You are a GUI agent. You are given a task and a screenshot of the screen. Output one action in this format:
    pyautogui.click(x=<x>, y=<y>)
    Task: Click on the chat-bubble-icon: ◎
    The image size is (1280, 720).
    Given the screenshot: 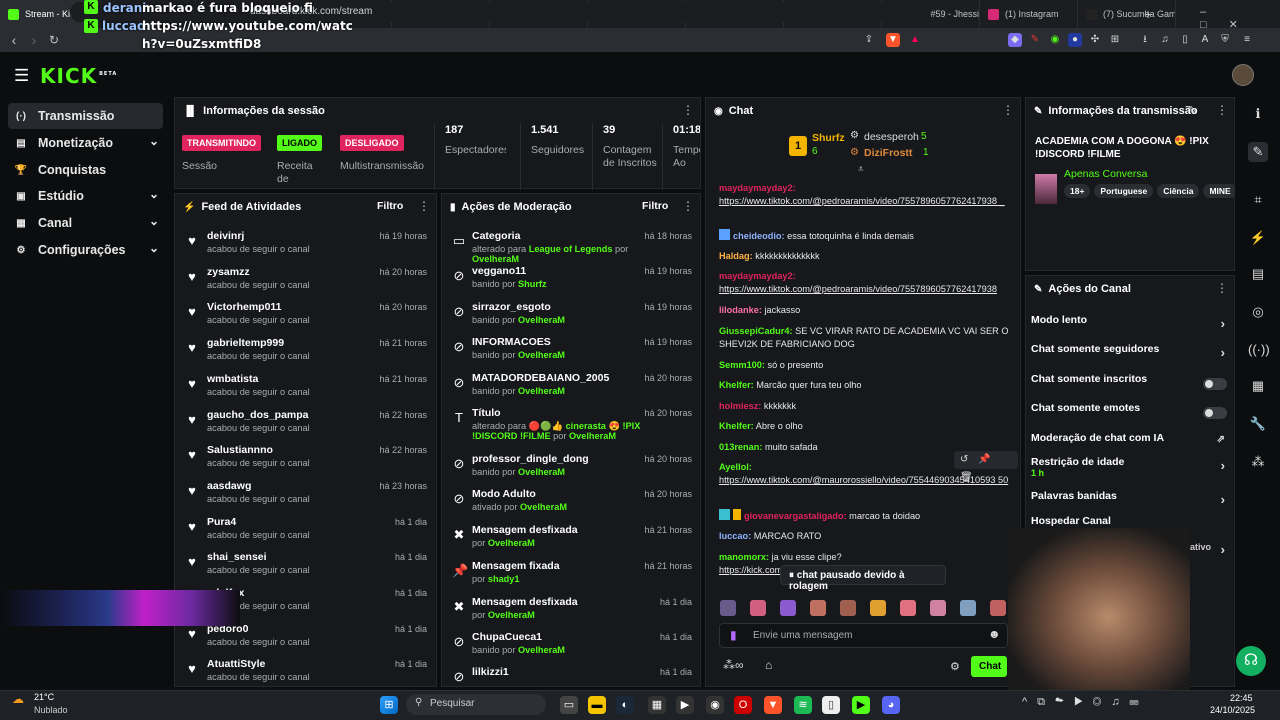 What is the action you would take?
    pyautogui.click(x=1258, y=312)
    